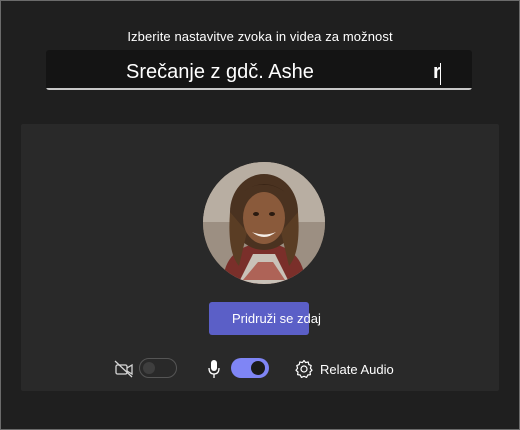 The image size is (520, 430). I want to click on device-controls: Relate Audio, so click(260, 369).